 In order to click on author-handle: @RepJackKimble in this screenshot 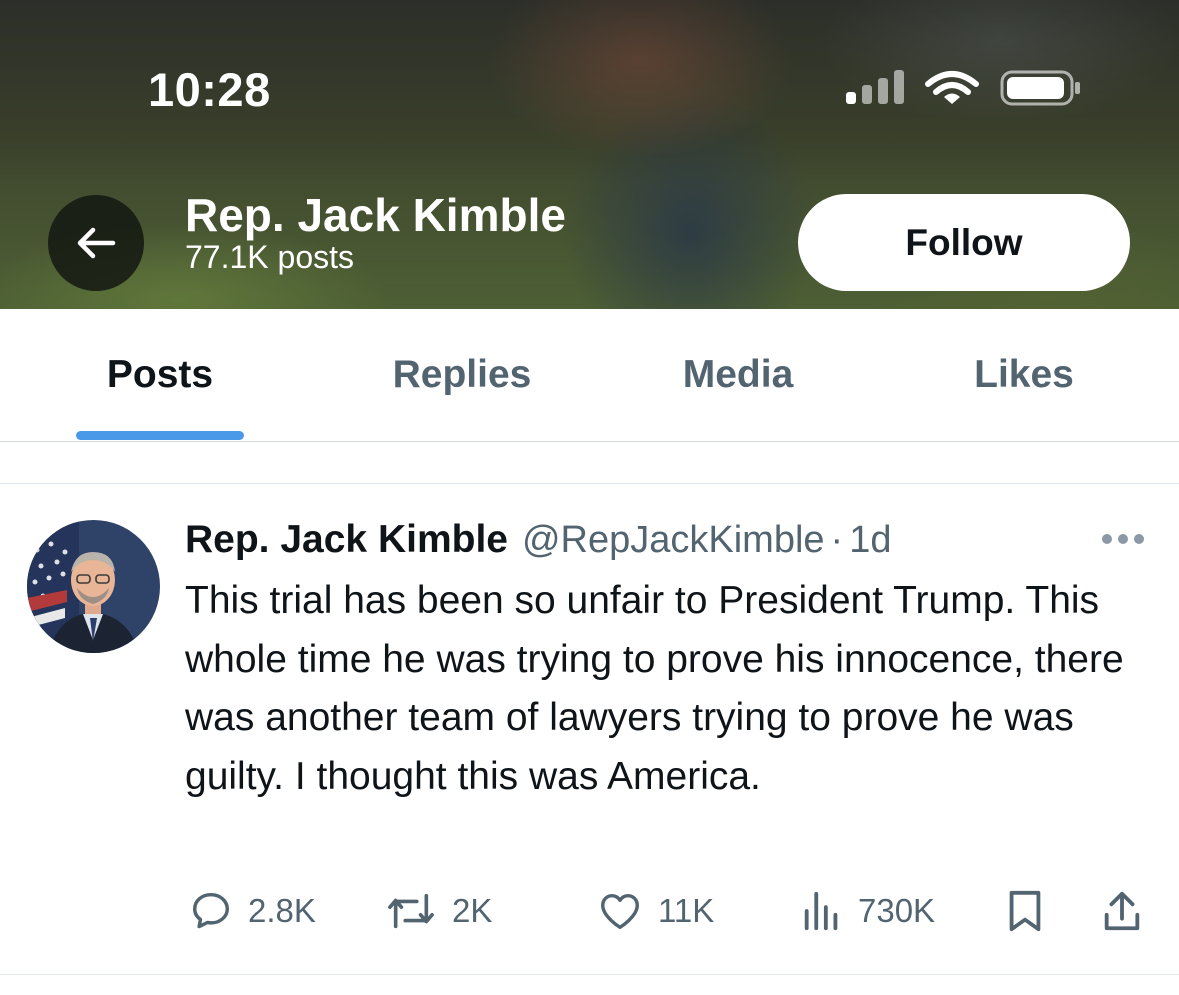, I will do `click(673, 540)`.